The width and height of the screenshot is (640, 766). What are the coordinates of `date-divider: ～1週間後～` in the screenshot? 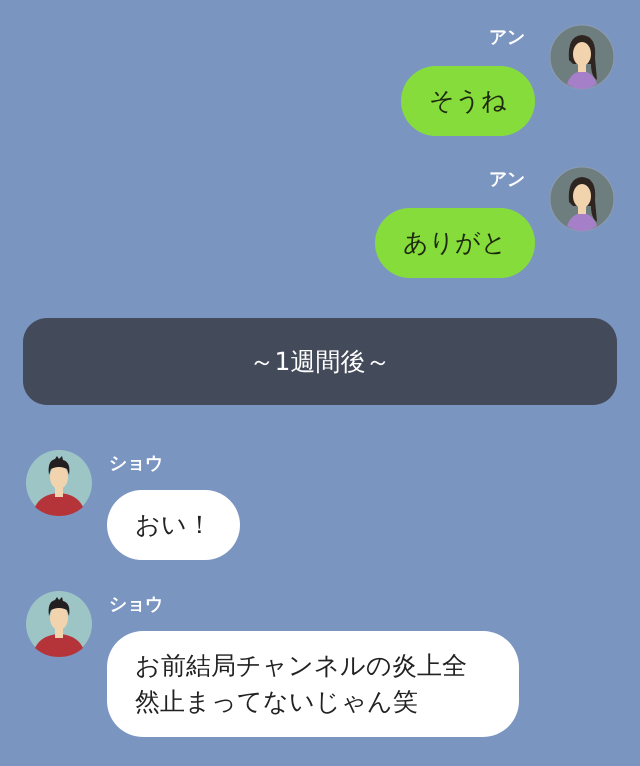 It's located at (320, 361).